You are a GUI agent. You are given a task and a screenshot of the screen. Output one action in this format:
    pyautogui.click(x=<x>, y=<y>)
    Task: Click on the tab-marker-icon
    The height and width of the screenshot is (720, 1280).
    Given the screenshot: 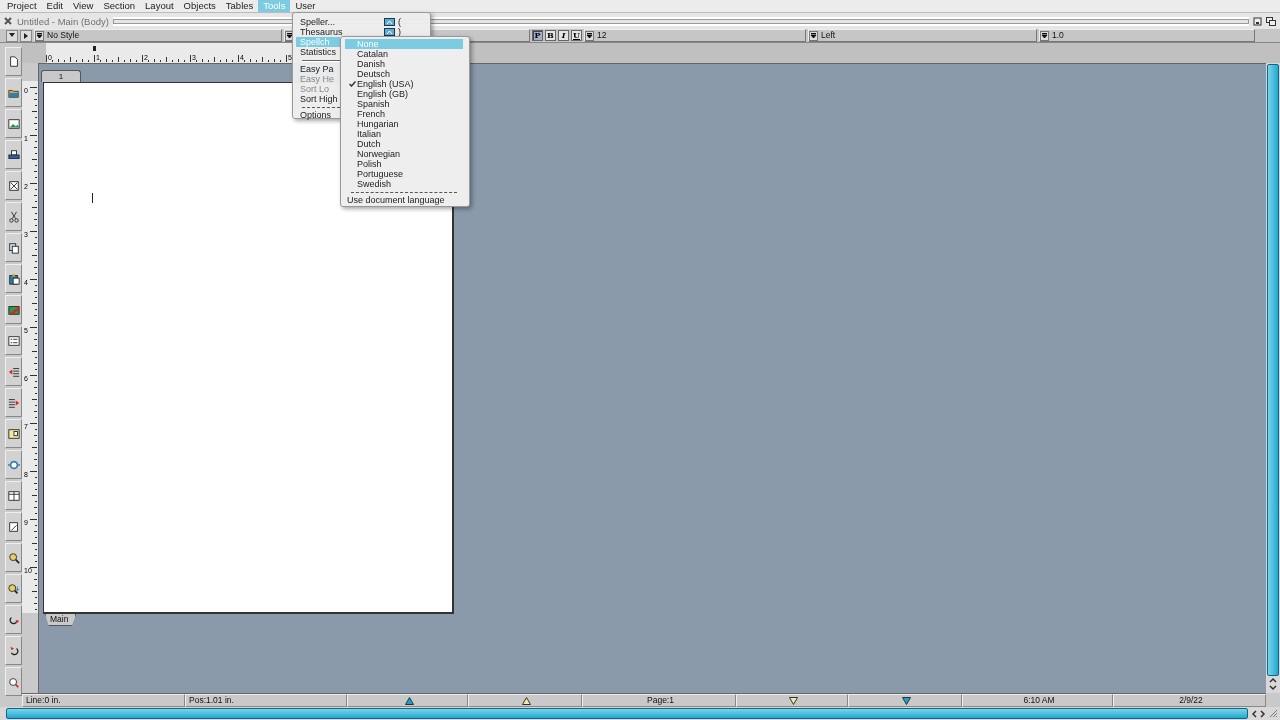 What is the action you would take?
    pyautogui.click(x=94, y=48)
    